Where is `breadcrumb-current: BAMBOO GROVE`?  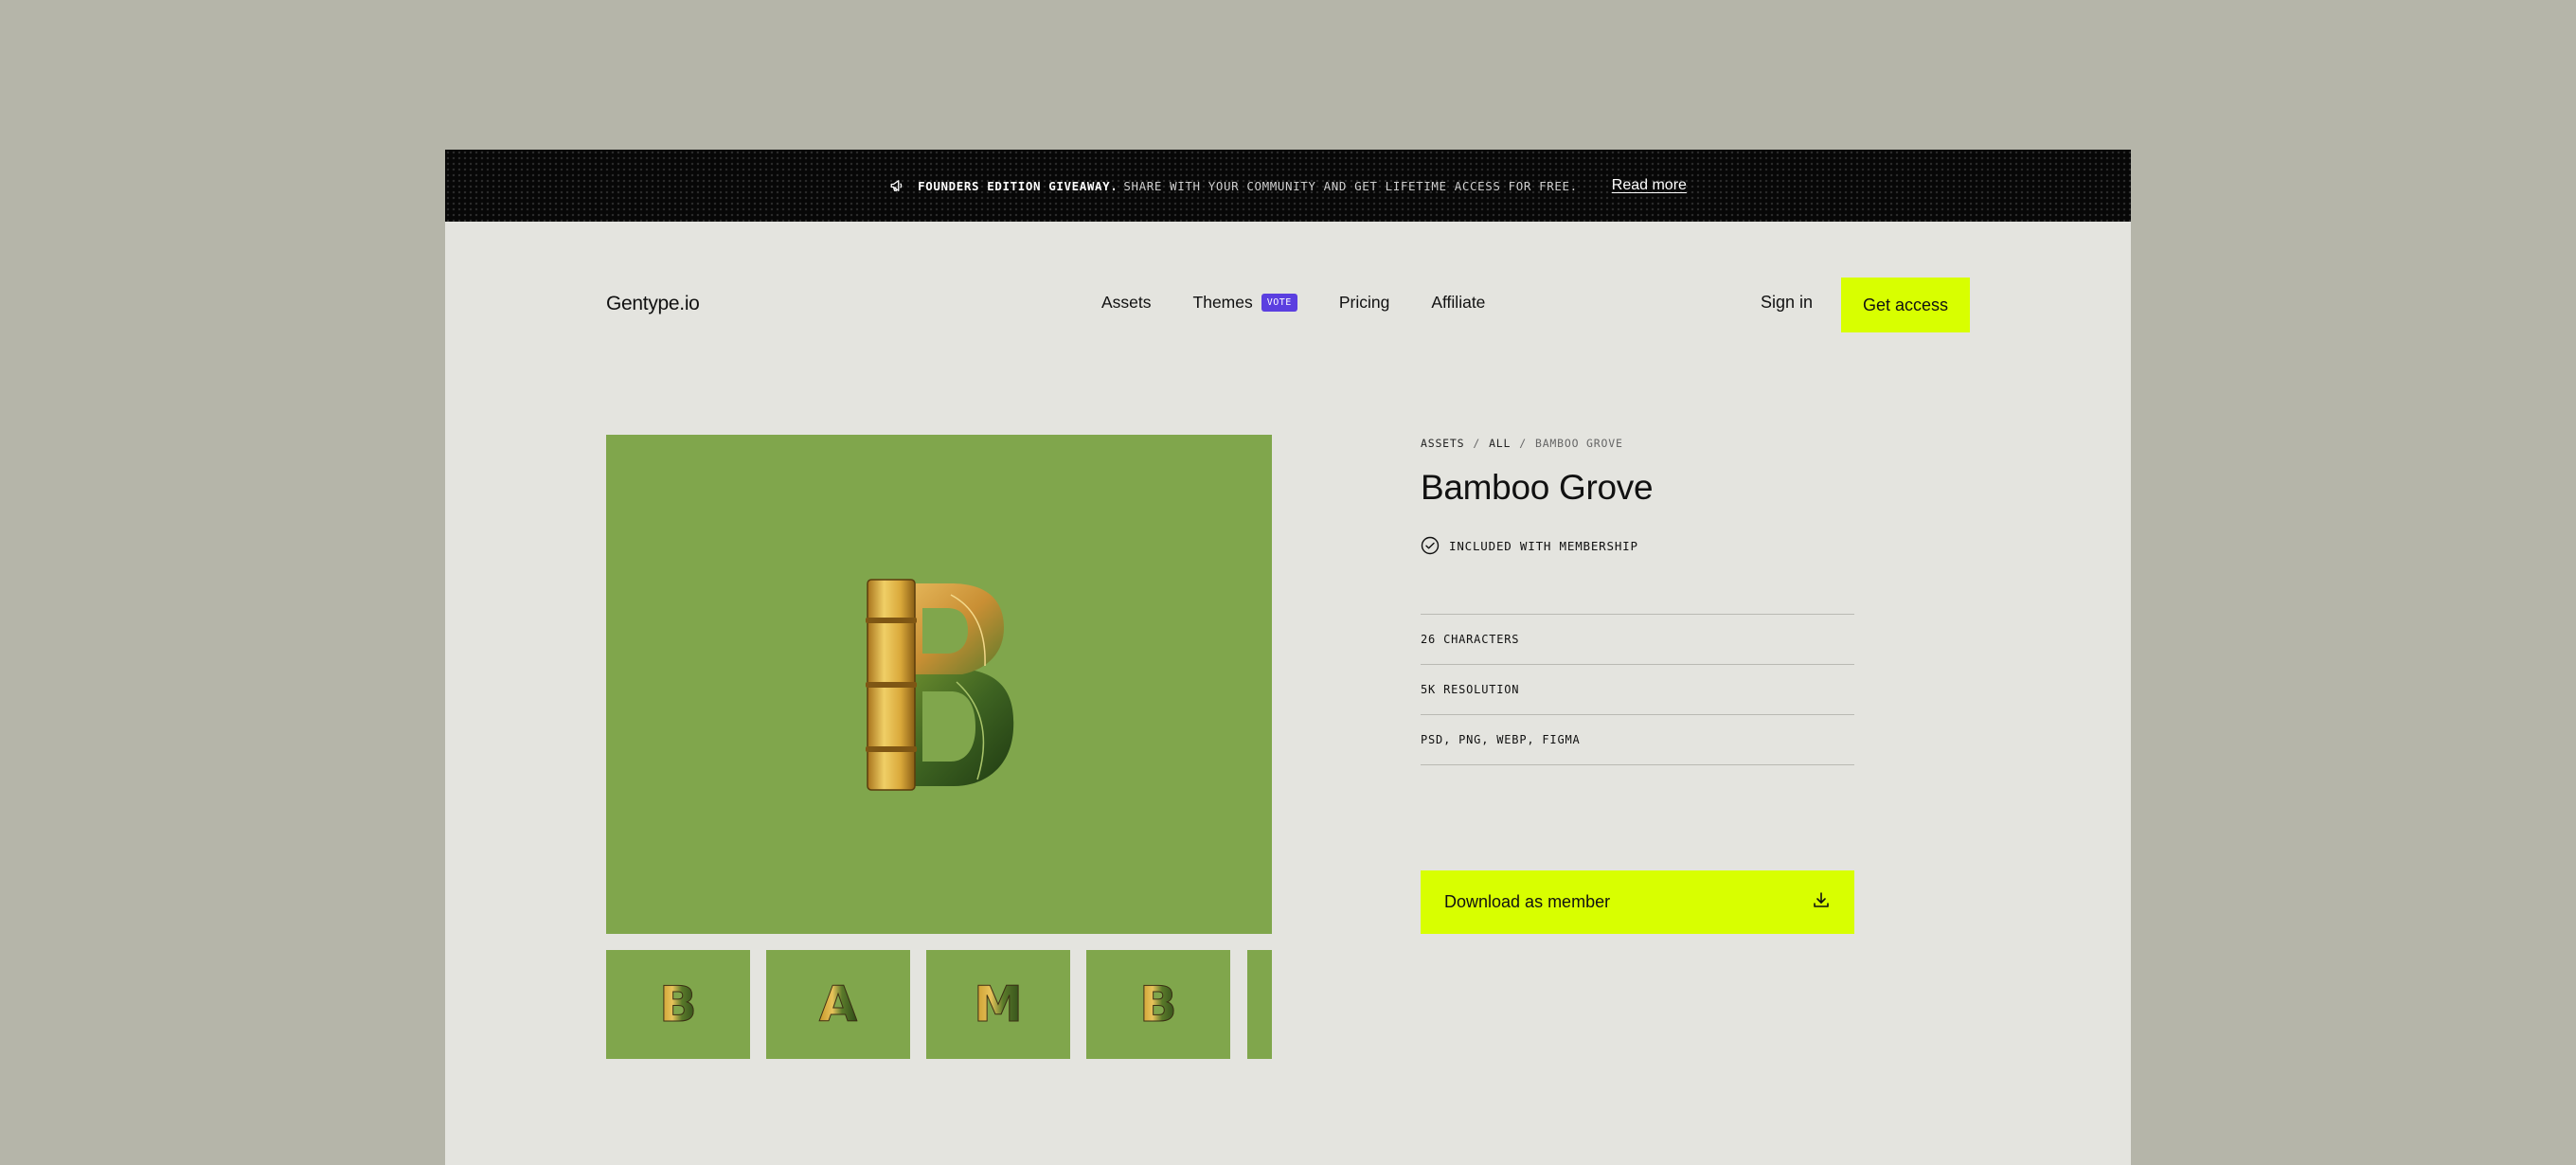
breadcrumb-current: BAMBOO GROVE is located at coordinates (1578, 443).